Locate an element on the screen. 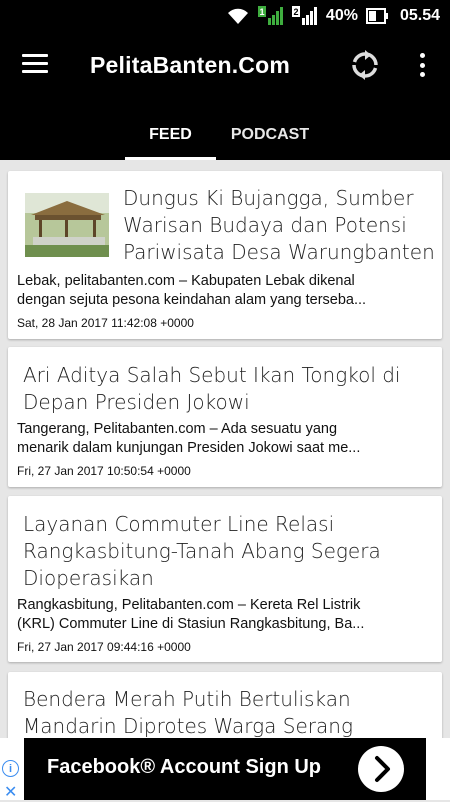 Image resolution: width=450 pixels, height=802 pixels. article-title-line: Rangkasbitung-Tanah Abang Segera is located at coordinates (202, 551).